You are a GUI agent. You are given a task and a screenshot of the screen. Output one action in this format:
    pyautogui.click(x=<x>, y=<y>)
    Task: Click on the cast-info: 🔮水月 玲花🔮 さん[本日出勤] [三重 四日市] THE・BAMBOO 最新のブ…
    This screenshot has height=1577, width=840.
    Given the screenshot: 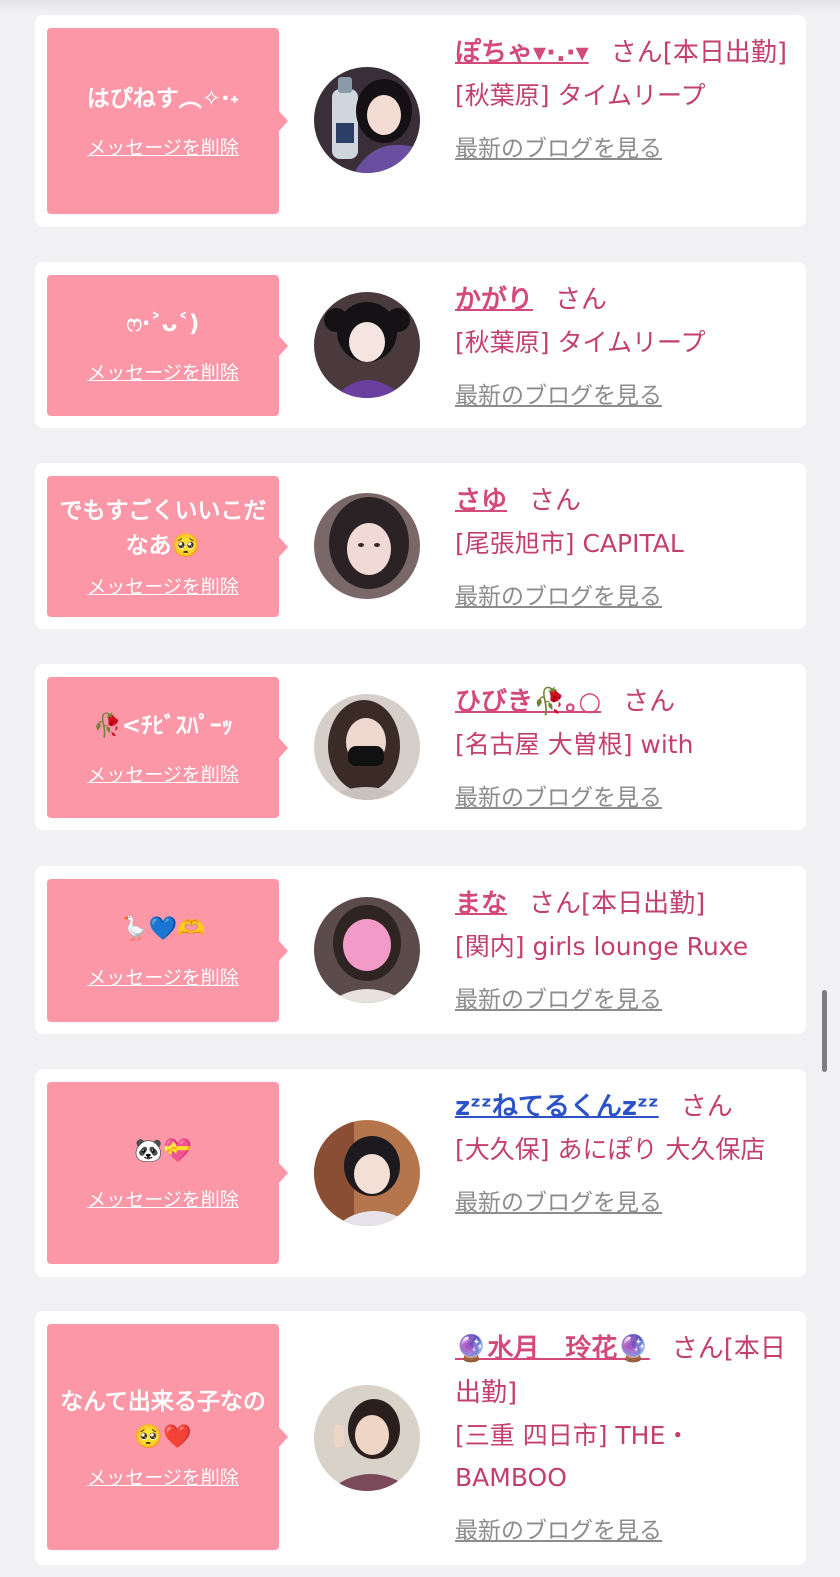 What is the action you would take?
    pyautogui.click(x=623, y=1436)
    